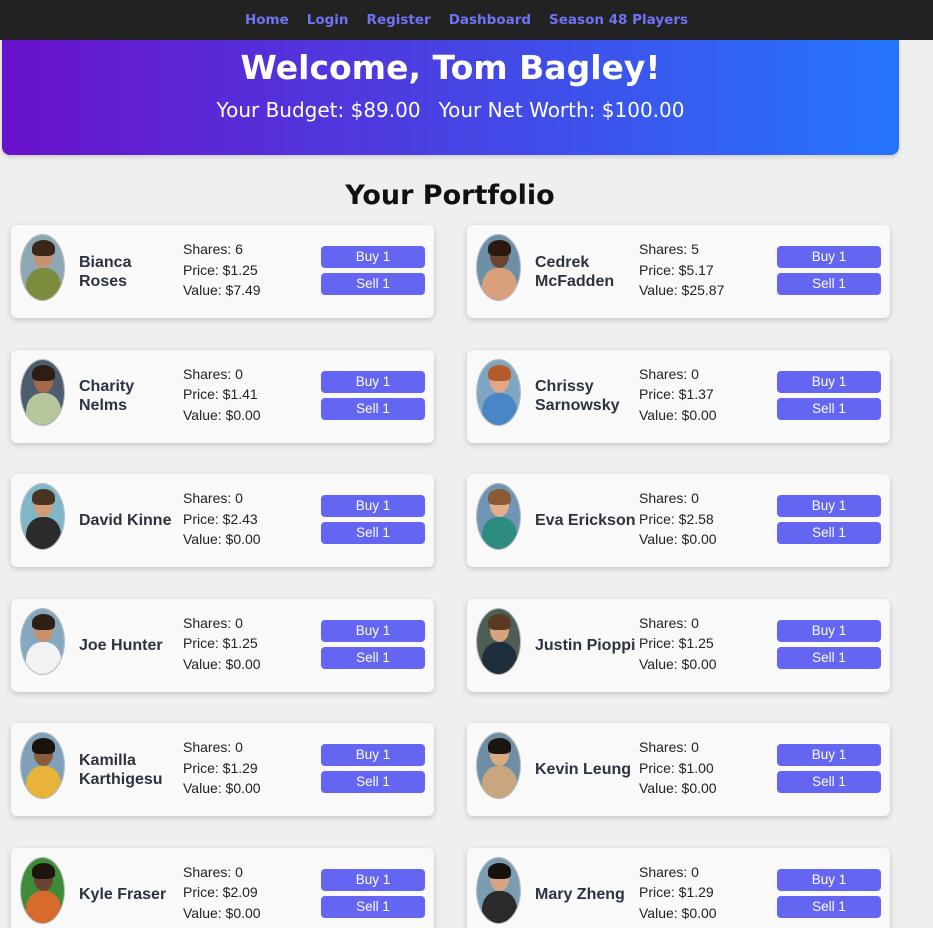 The height and width of the screenshot is (928, 933). I want to click on player-name: David Kinne, so click(125, 520).